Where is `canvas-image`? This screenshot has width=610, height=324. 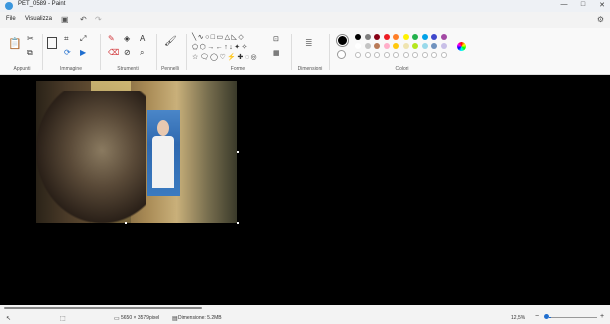 canvas-image is located at coordinates (136, 152).